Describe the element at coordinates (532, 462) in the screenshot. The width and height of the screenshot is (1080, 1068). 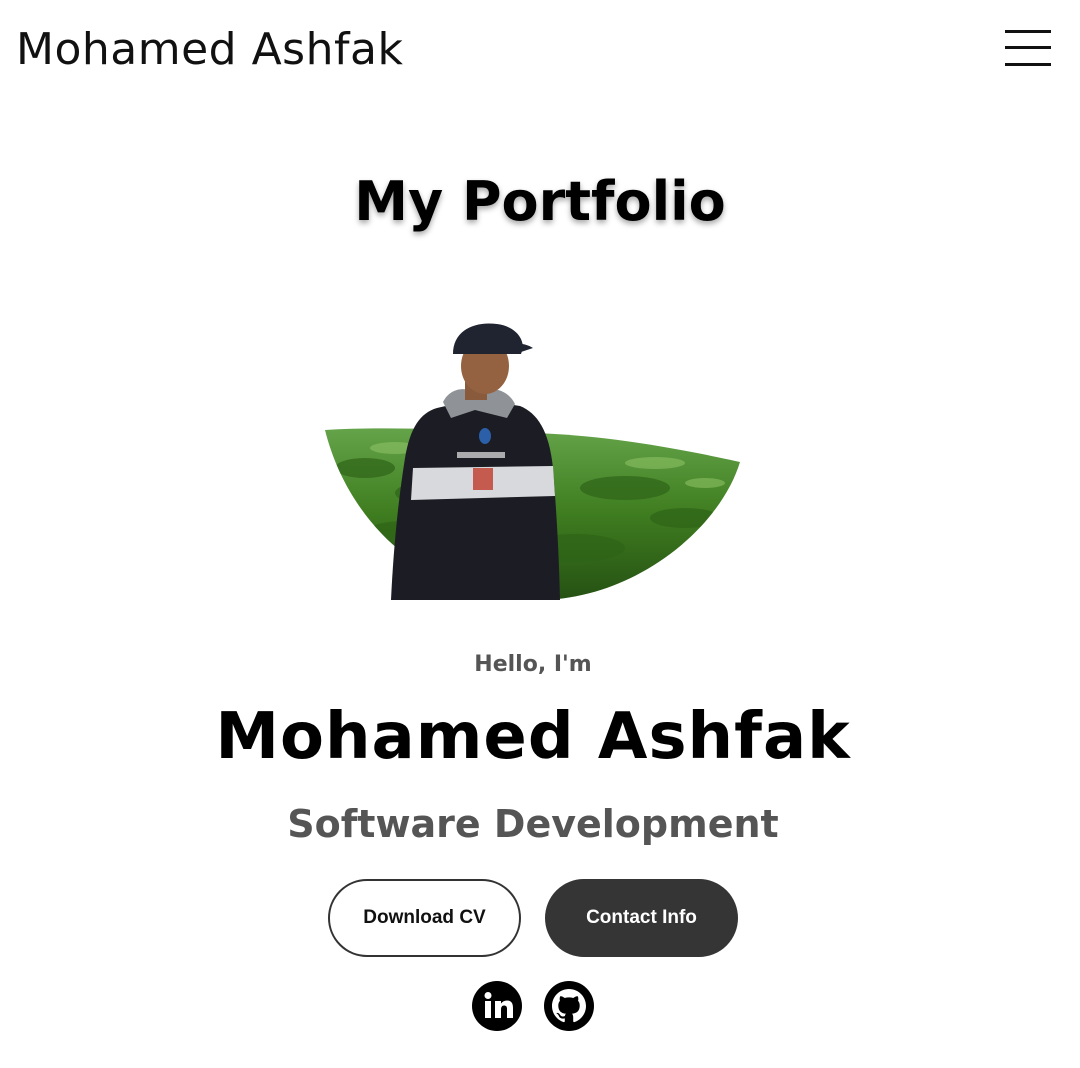
I see `profile-picture` at that location.